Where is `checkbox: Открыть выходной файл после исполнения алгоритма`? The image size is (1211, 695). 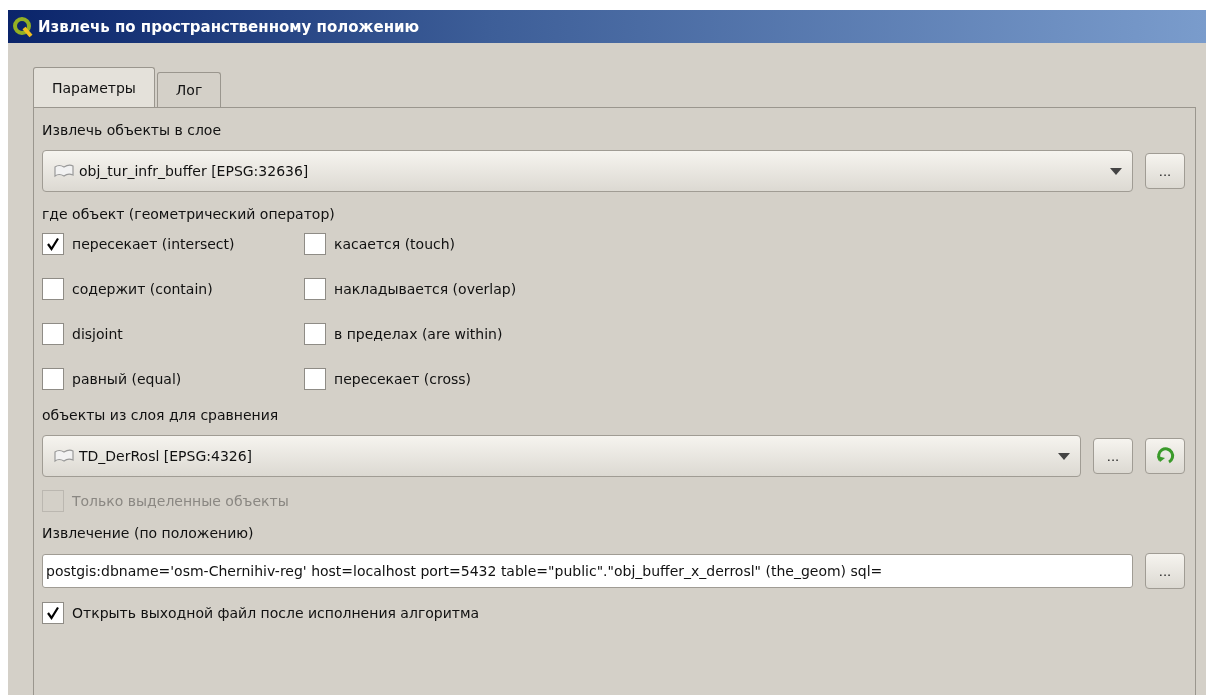 checkbox: Открыть выходной файл после исполнения алгоритма is located at coordinates (613, 613).